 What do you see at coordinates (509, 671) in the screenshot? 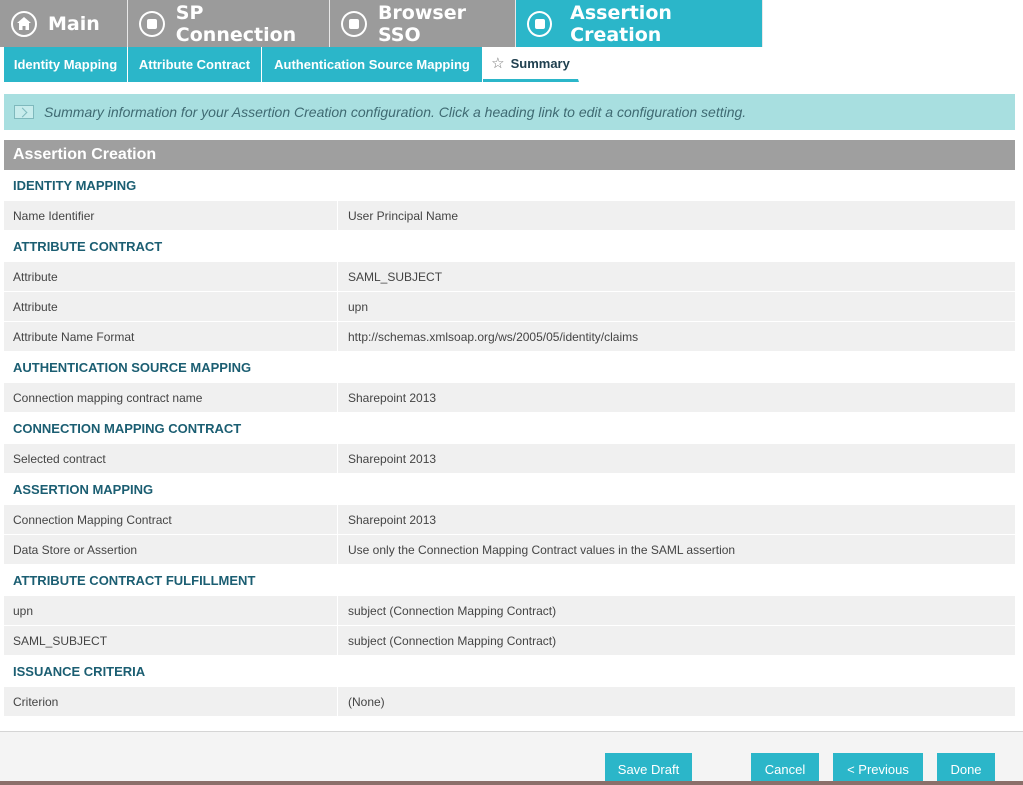
I see `section-heading-issuance-criteria: ISSUANCE CRITERIA` at bounding box center [509, 671].